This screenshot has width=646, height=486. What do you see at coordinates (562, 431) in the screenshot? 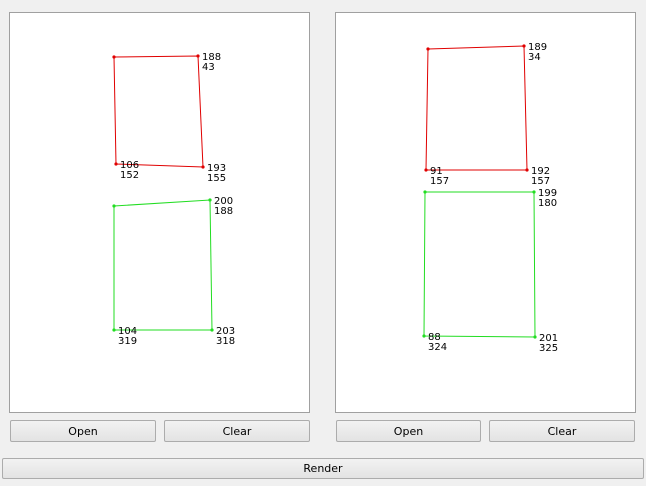
I see `right-clear-button: Clear` at bounding box center [562, 431].